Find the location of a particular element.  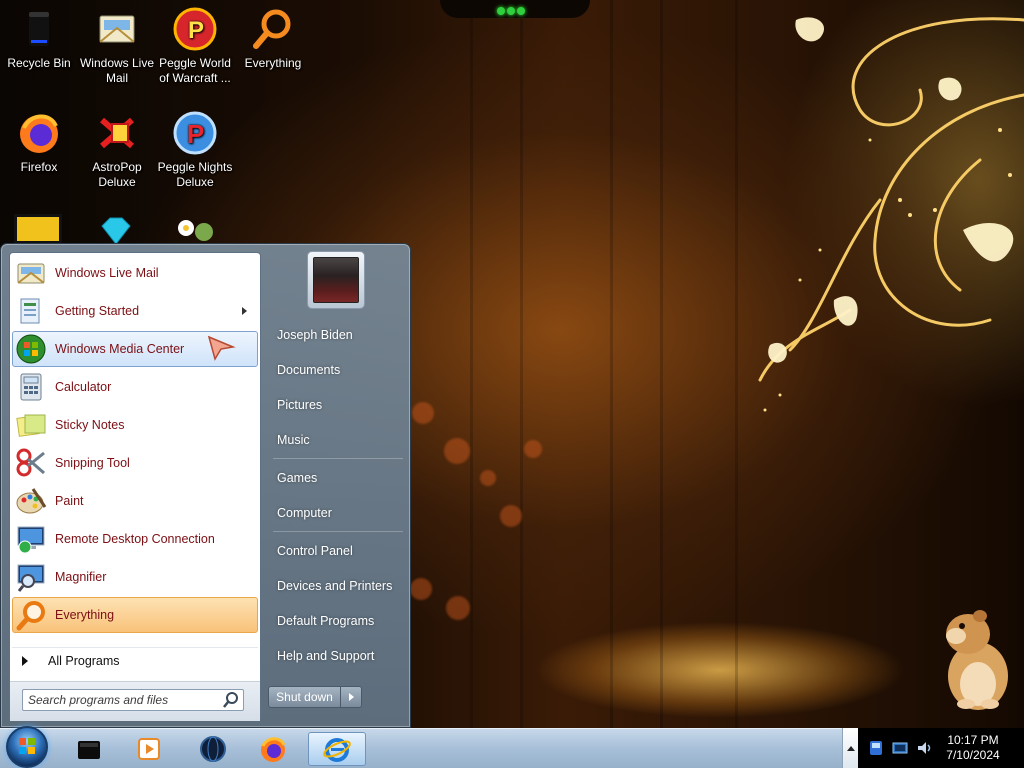

windows-media-center-icon is located at coordinates (31, 349).